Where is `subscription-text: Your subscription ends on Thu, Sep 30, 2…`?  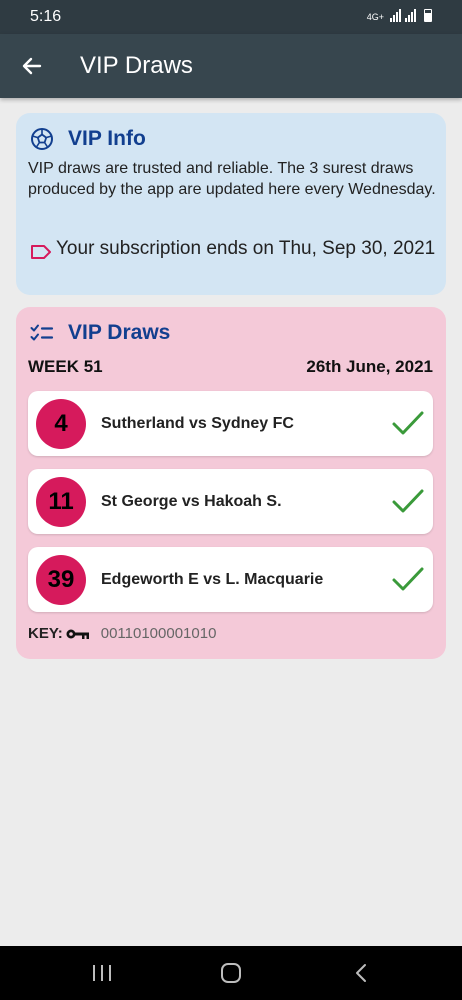
subscription-text: Your subscription ends on Thu, Sep 30, 2… is located at coordinates (246, 248).